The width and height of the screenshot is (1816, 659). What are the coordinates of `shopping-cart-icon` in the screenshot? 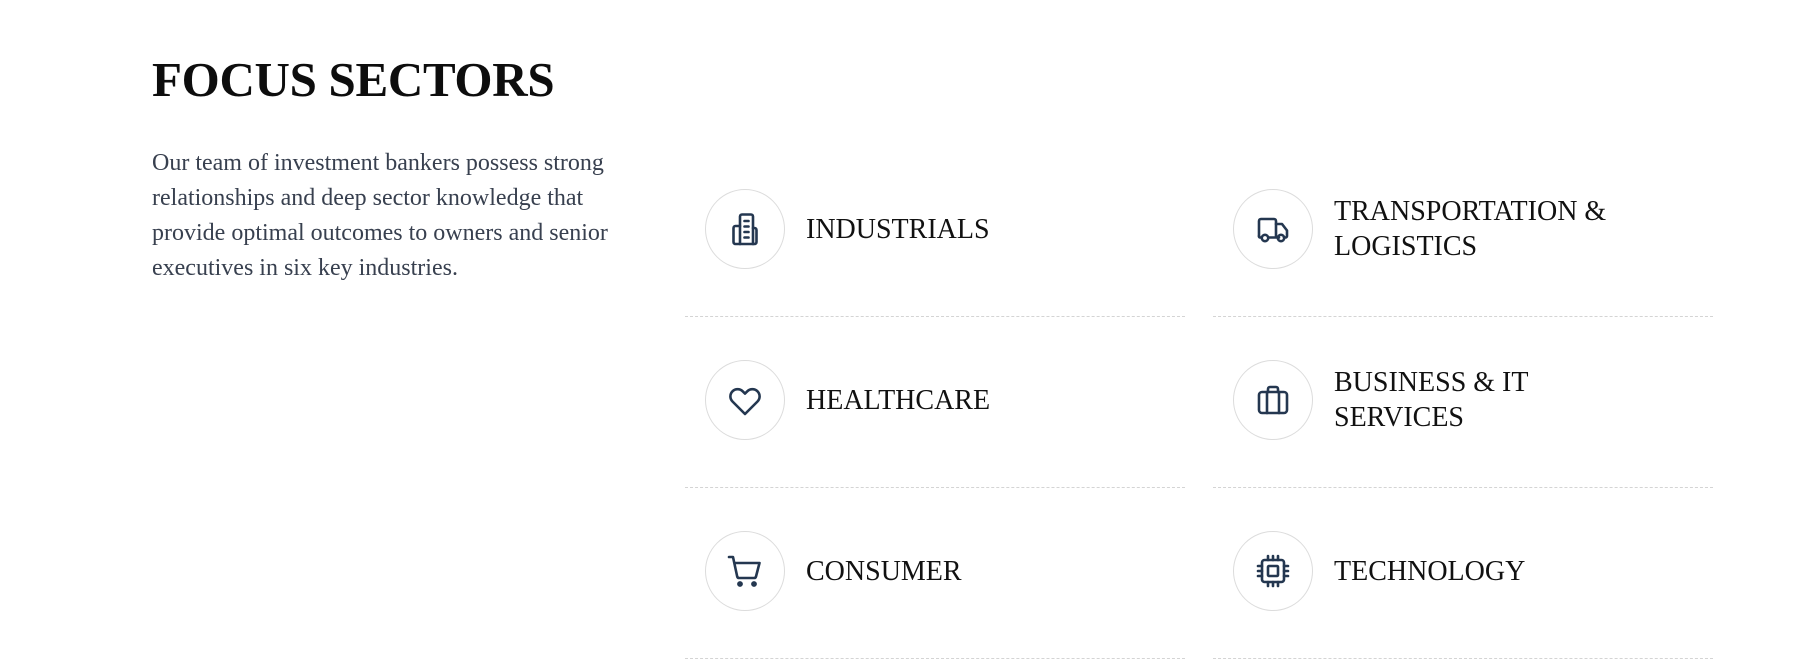 It's located at (744, 571).